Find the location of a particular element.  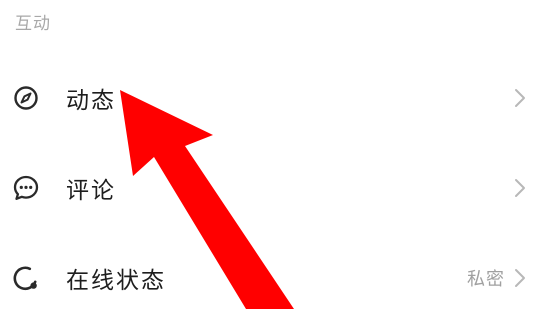

compass-icon is located at coordinates (26, 98).